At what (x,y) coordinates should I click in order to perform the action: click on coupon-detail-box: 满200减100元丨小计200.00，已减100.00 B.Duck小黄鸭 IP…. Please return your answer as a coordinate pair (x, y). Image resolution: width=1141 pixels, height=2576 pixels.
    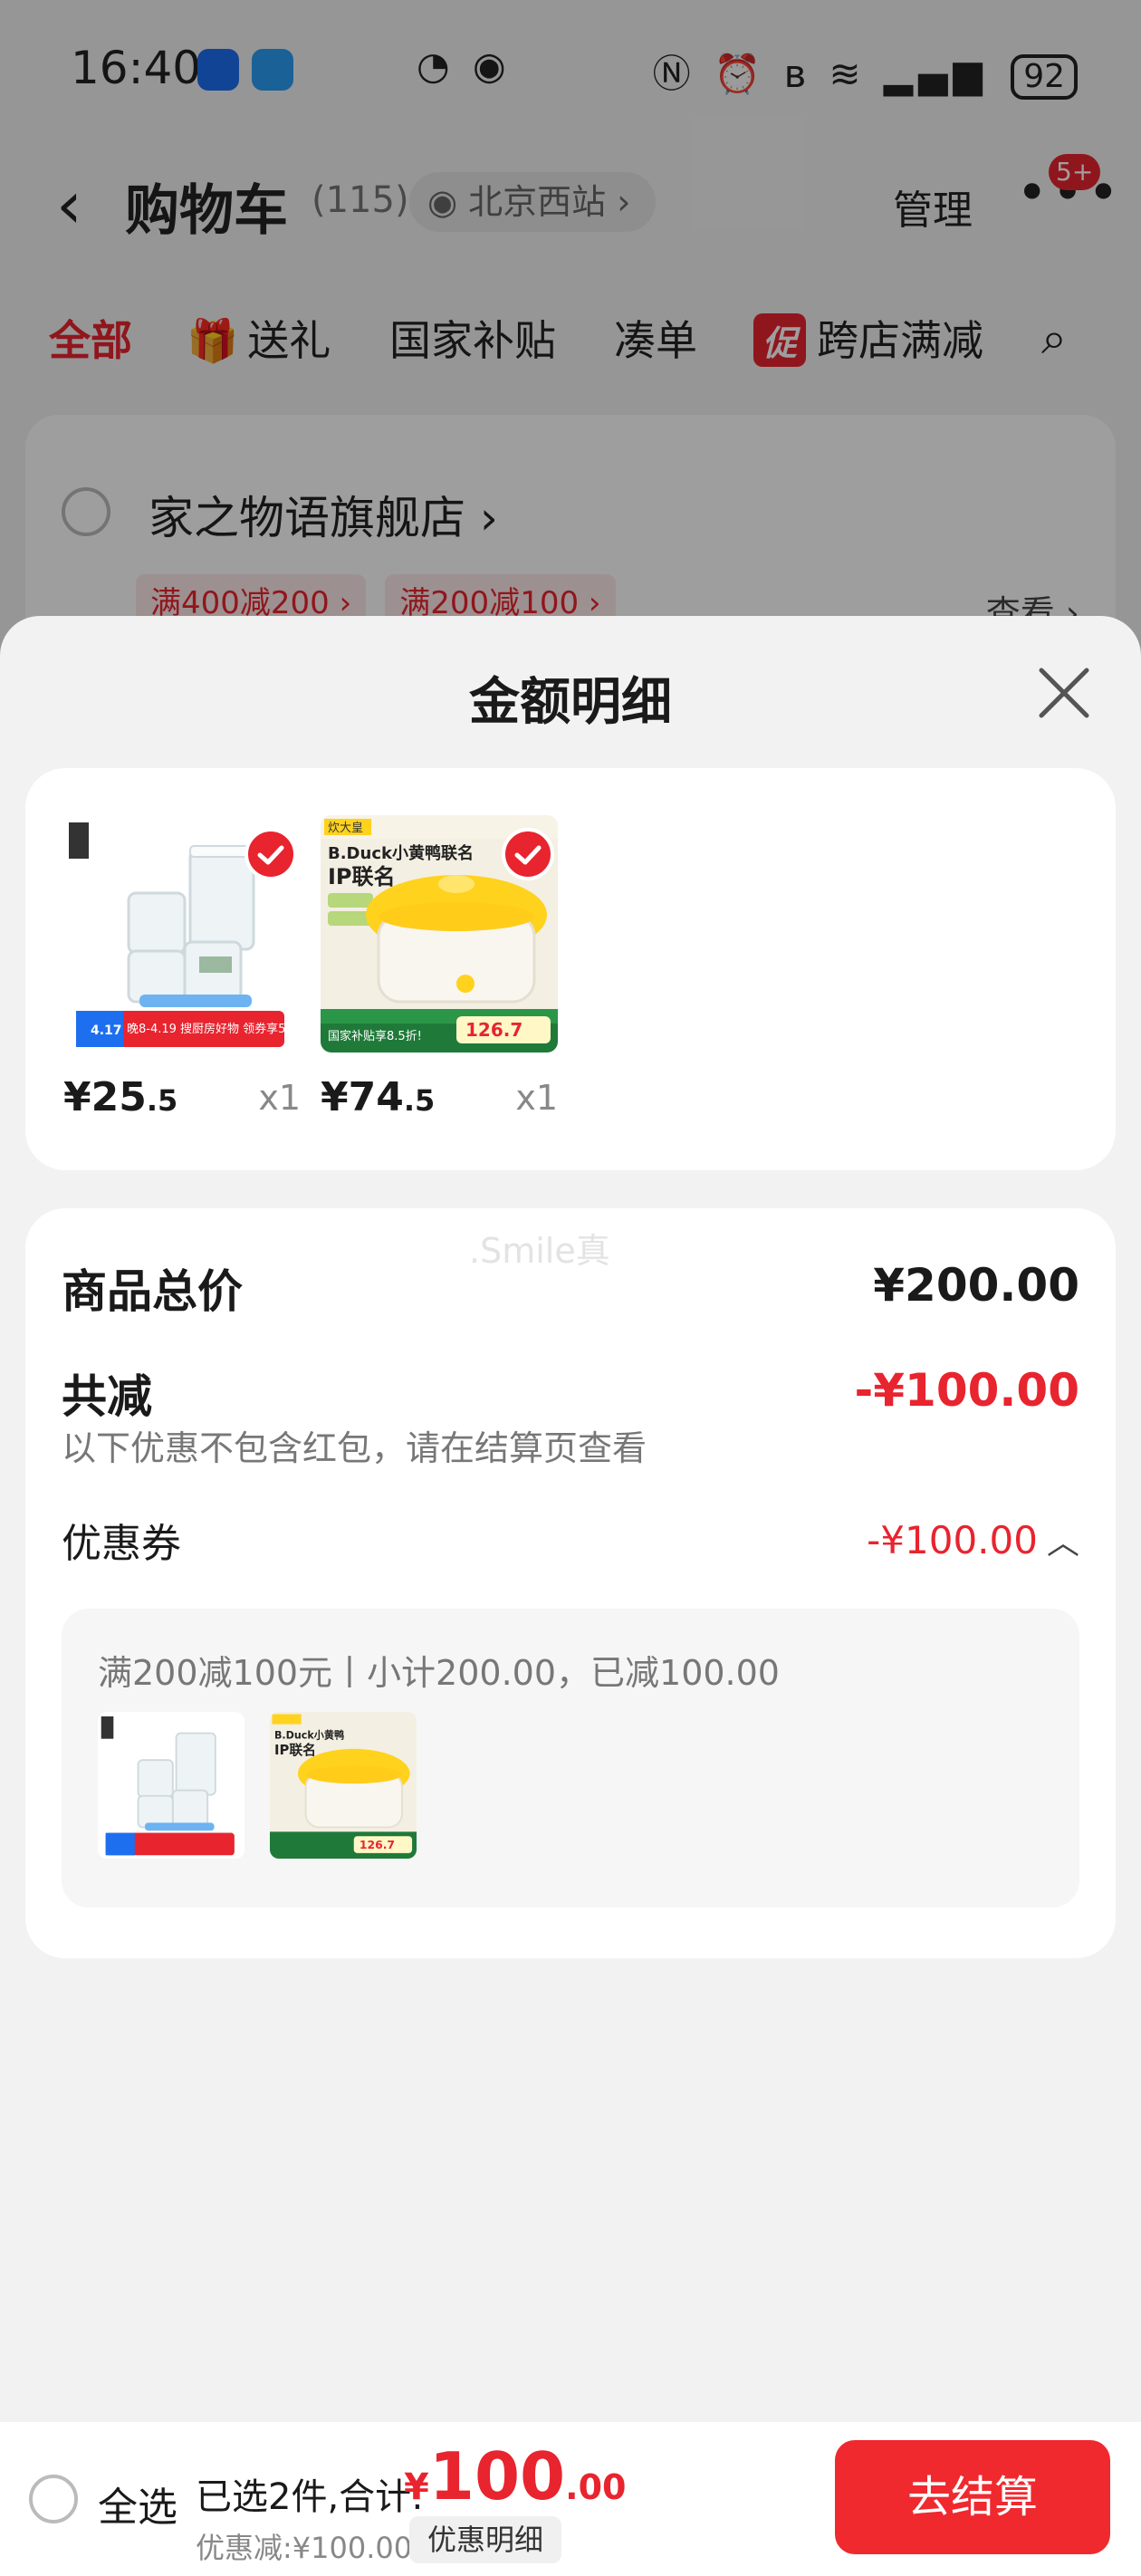
    Looking at the image, I should click on (570, 1758).